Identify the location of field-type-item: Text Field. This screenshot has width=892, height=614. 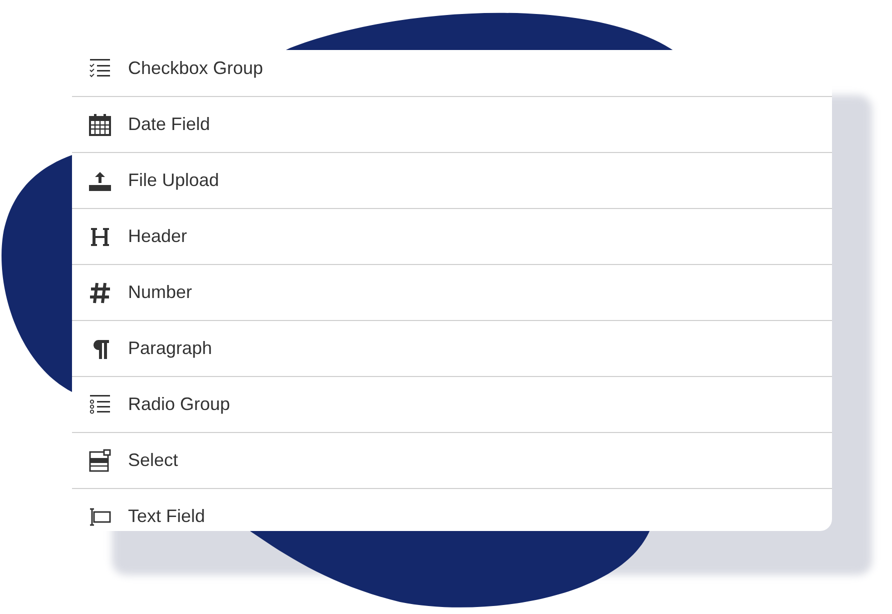
(452, 510).